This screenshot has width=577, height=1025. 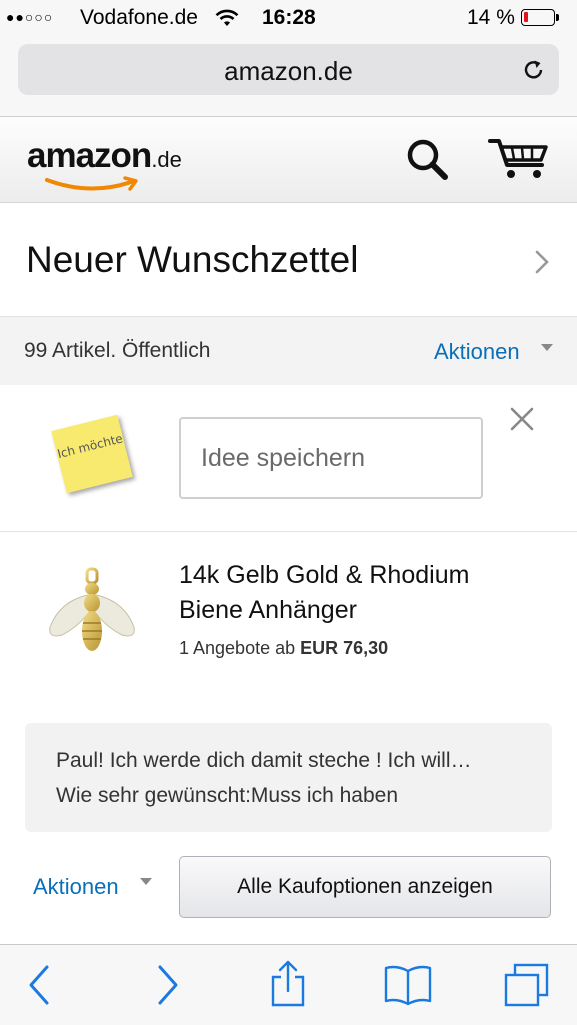 What do you see at coordinates (227, 17) in the screenshot?
I see `wifi-icon` at bounding box center [227, 17].